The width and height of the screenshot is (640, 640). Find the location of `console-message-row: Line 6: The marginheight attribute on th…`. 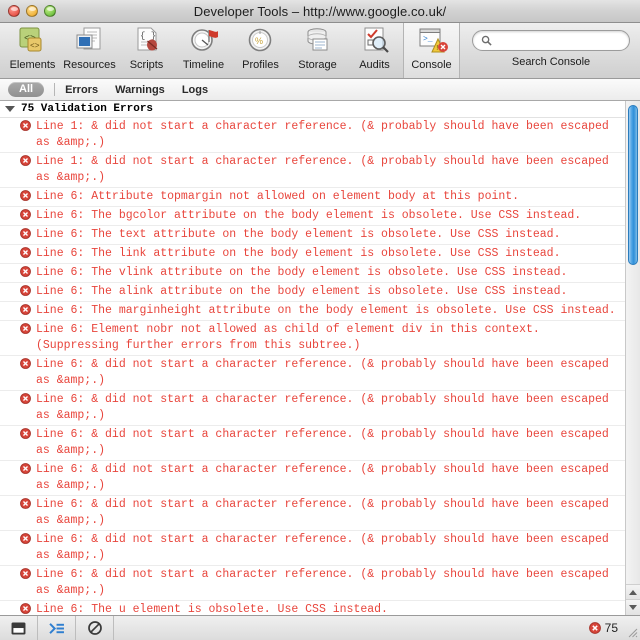

console-message-row: Line 6: The marginheight attribute on th… is located at coordinates (312, 311).